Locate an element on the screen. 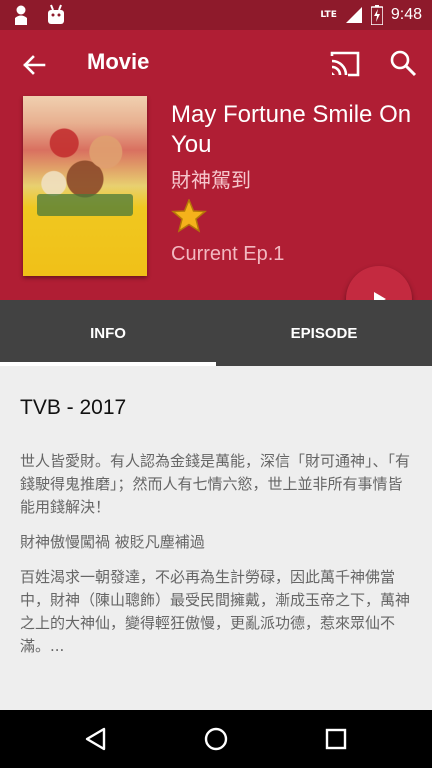 The height and width of the screenshot is (768, 432). home-circle-icon is located at coordinates (216, 739).